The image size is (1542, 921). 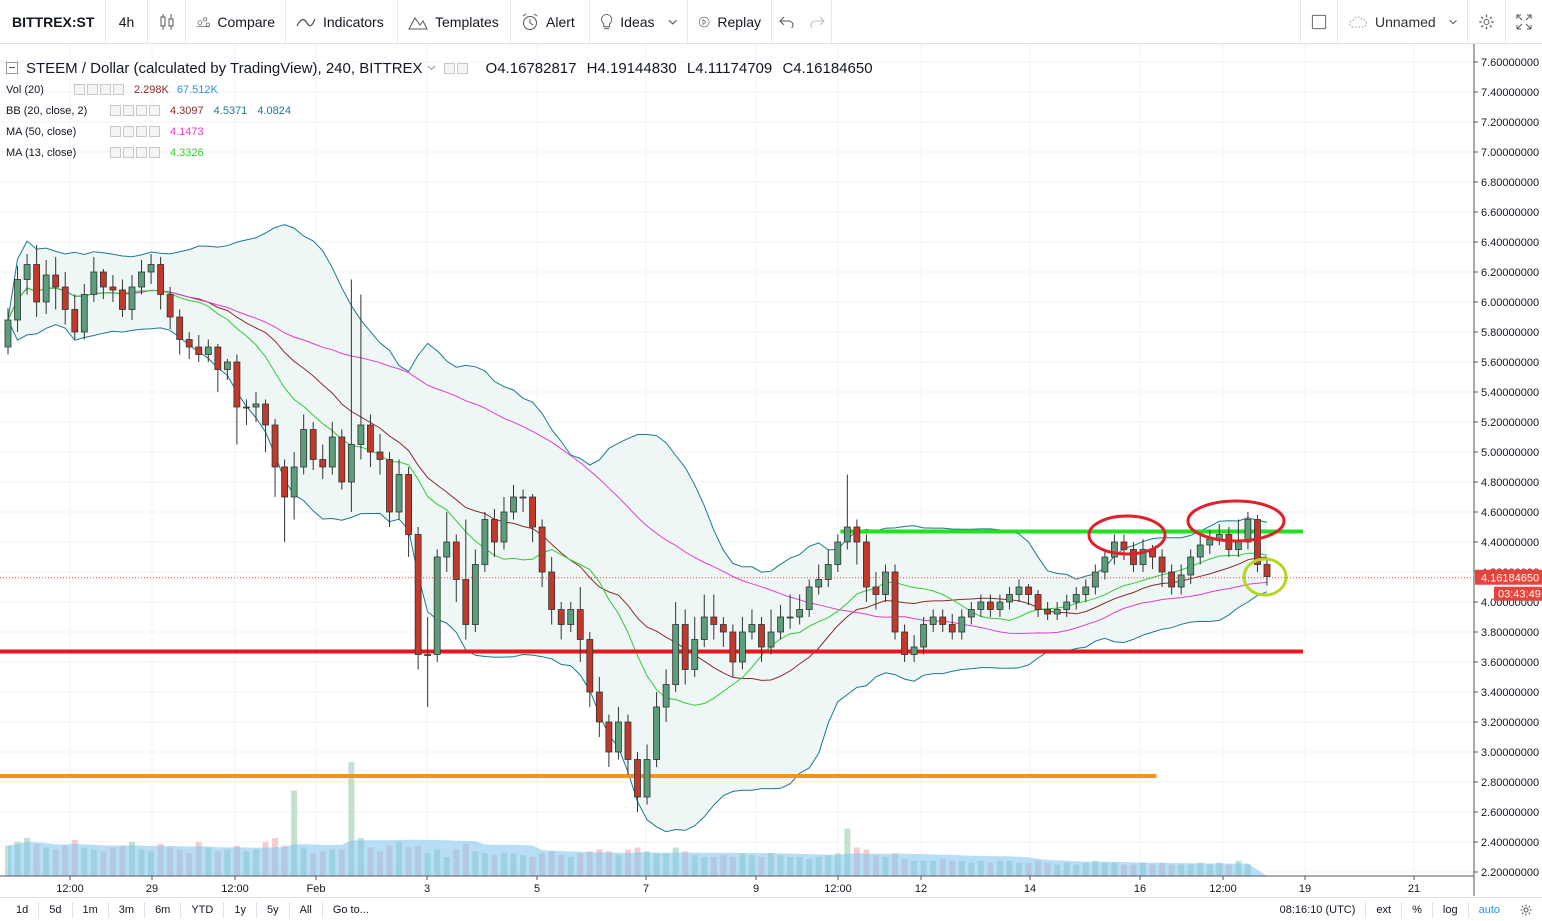 I want to click on settings-button, so click(x=1487, y=22).